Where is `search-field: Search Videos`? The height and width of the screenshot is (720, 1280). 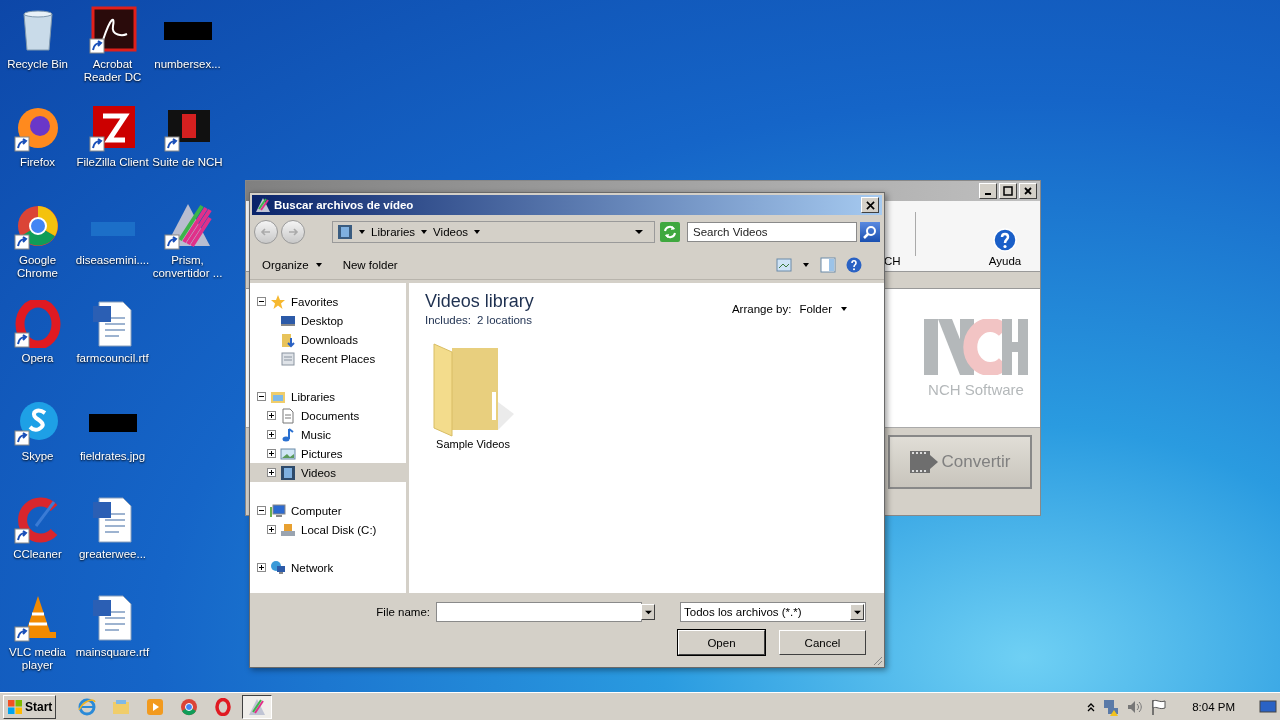
search-field: Search Videos is located at coordinates (772, 232).